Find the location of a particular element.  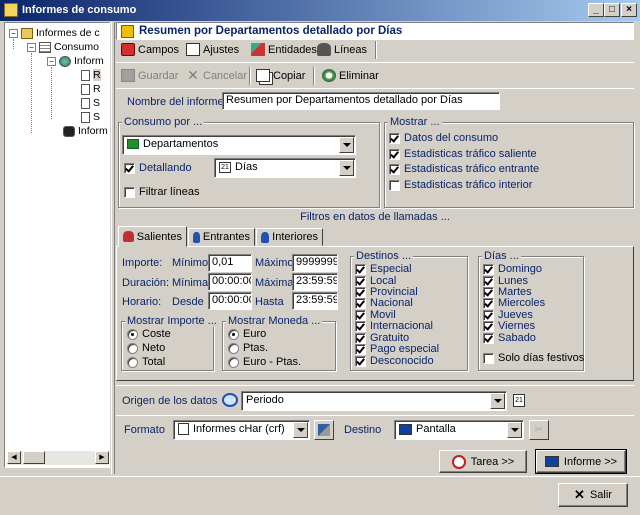

detallando-select: 21 Días is located at coordinates (285, 168).